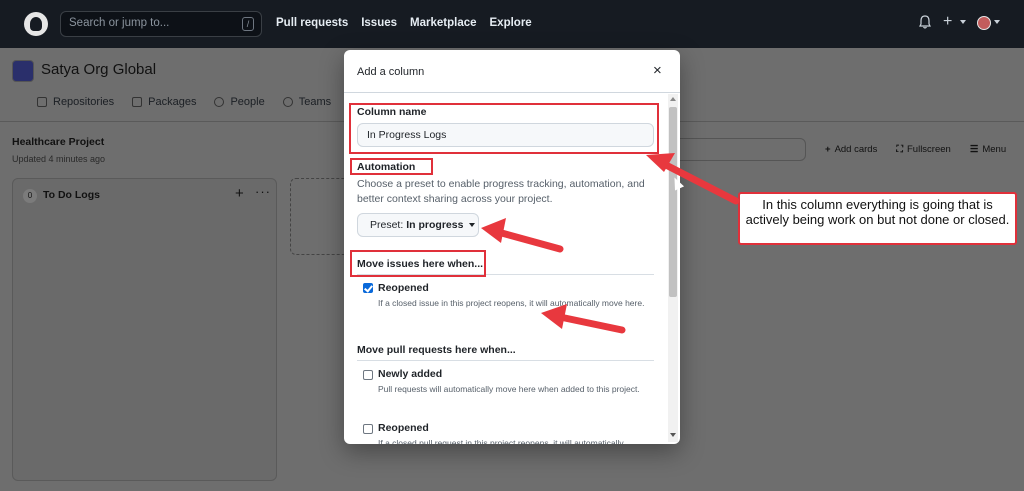 This screenshot has height=491, width=1024. I want to click on tab-people: People, so click(239, 102).